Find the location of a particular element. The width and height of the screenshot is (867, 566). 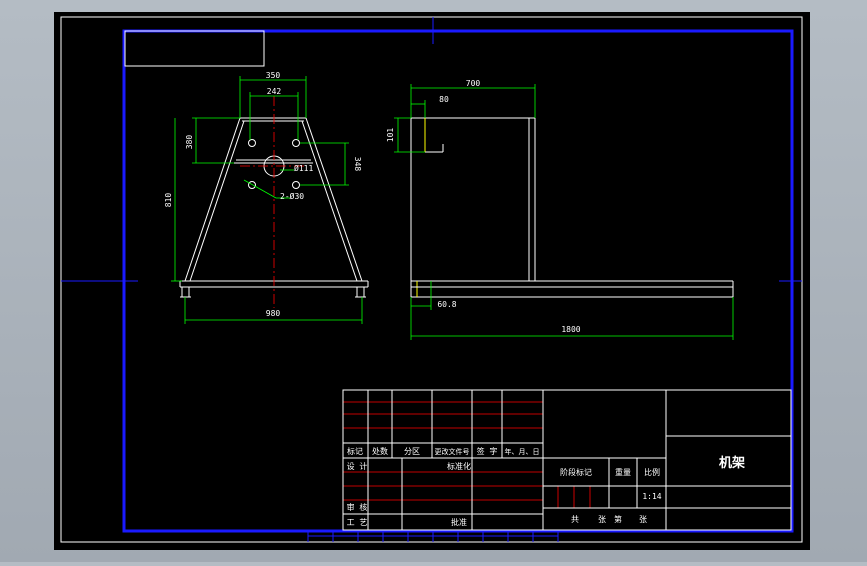

dim-left-upper: 380 is located at coordinates (189, 142).